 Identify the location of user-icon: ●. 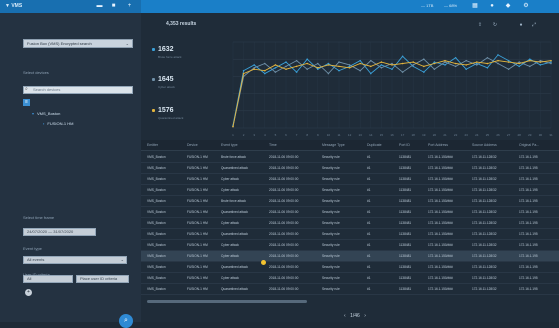
(492, 6).